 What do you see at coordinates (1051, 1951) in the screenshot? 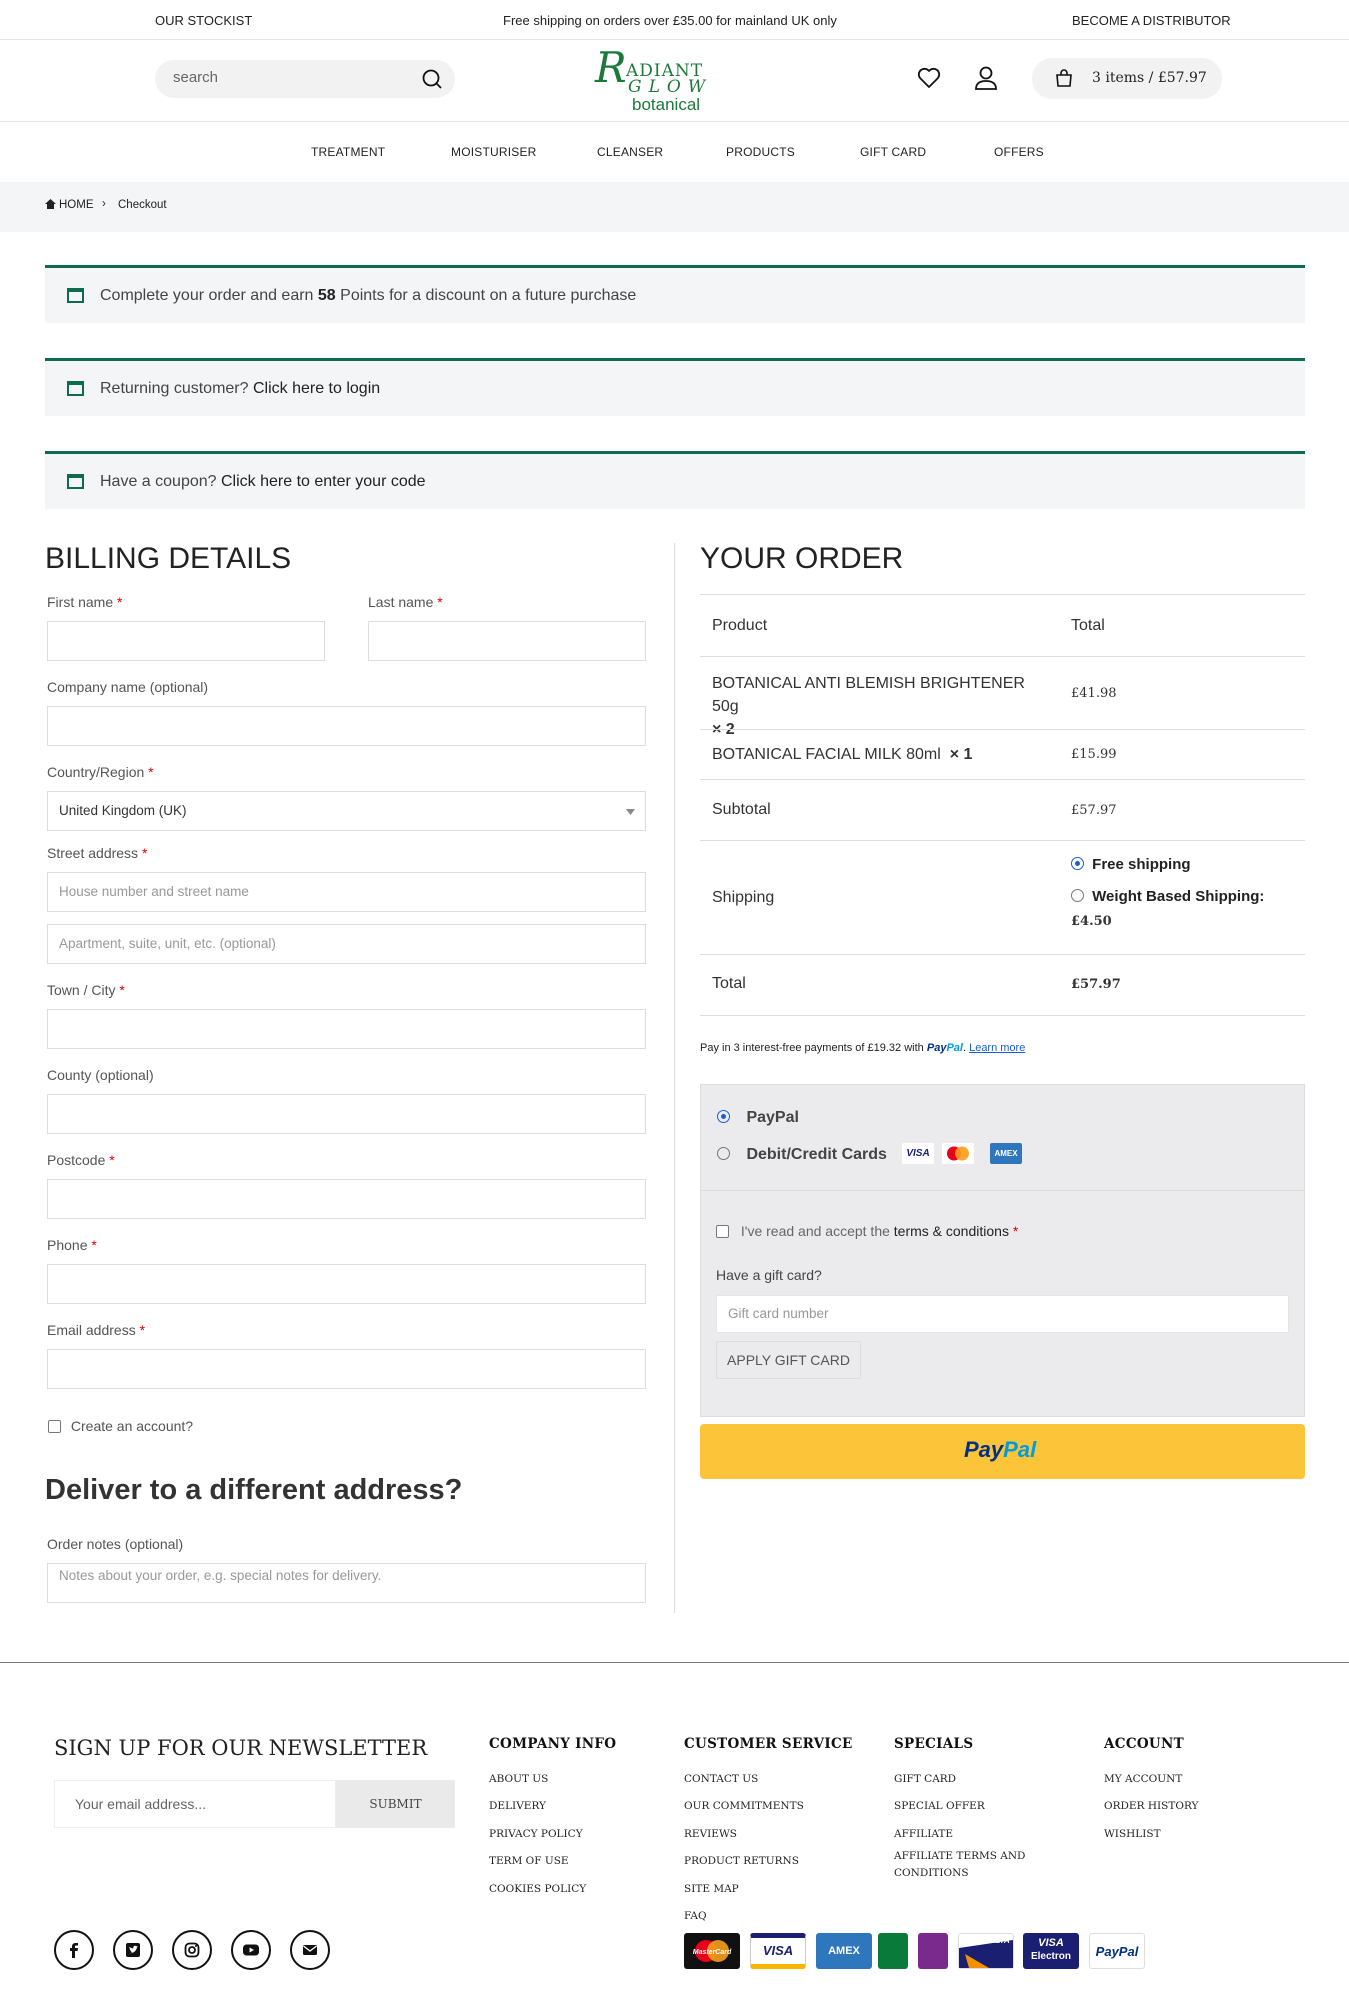
I see `visa-electron-card-icon: VISA Electron` at bounding box center [1051, 1951].